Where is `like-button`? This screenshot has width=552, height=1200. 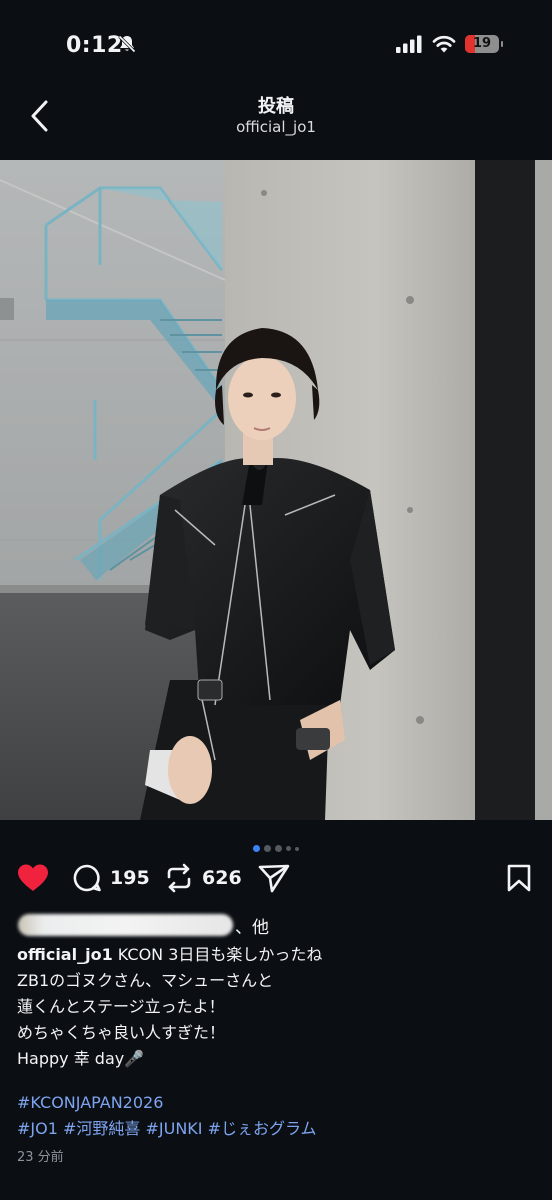
like-button is located at coordinates (33, 878).